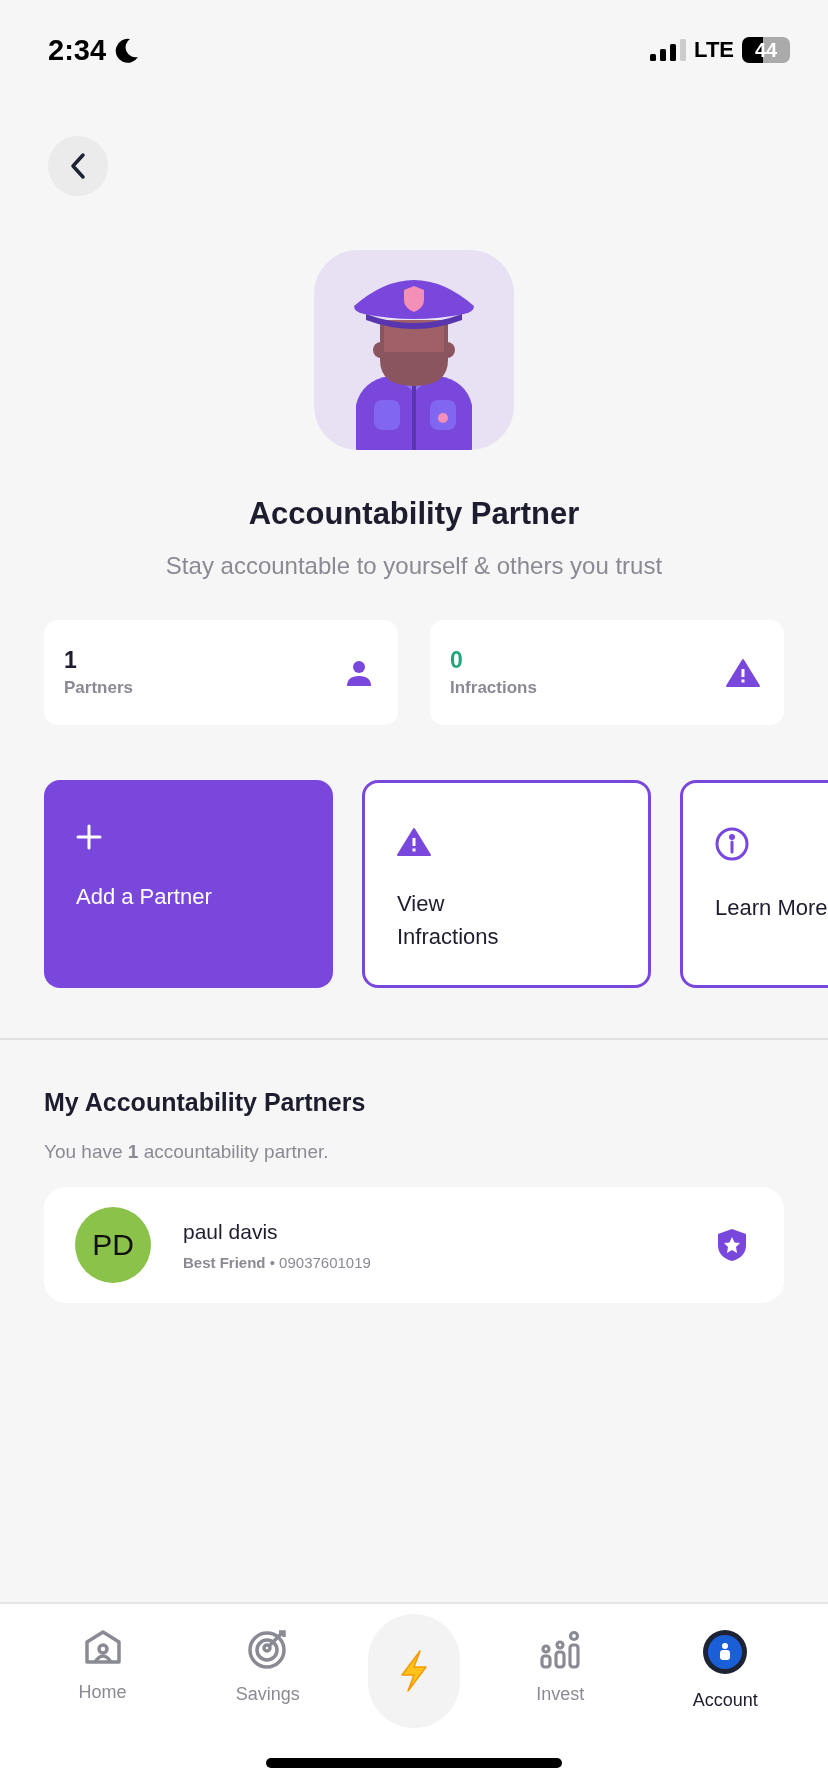 The image size is (828, 1792). I want to click on page-subtitle: Stay accountable to yourself & others you trust, so click(414, 566).